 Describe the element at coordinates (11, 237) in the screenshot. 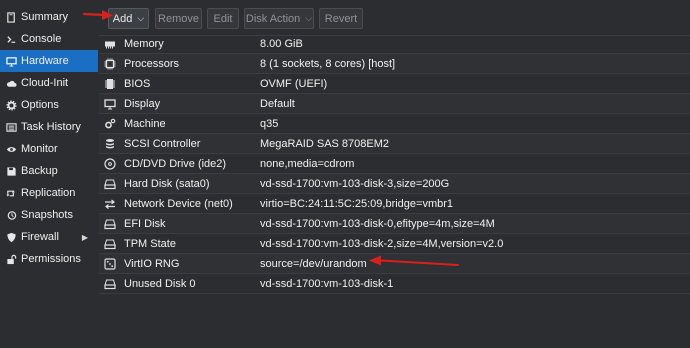

I see `shield-icon` at that location.